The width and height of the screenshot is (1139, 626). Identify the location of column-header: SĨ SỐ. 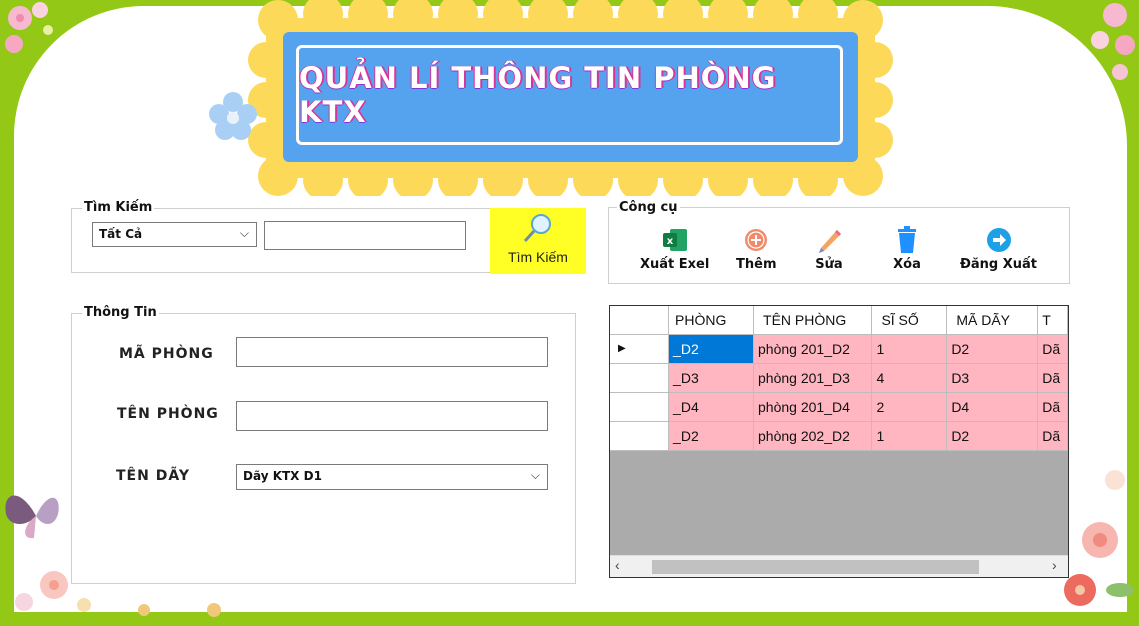
(909, 320).